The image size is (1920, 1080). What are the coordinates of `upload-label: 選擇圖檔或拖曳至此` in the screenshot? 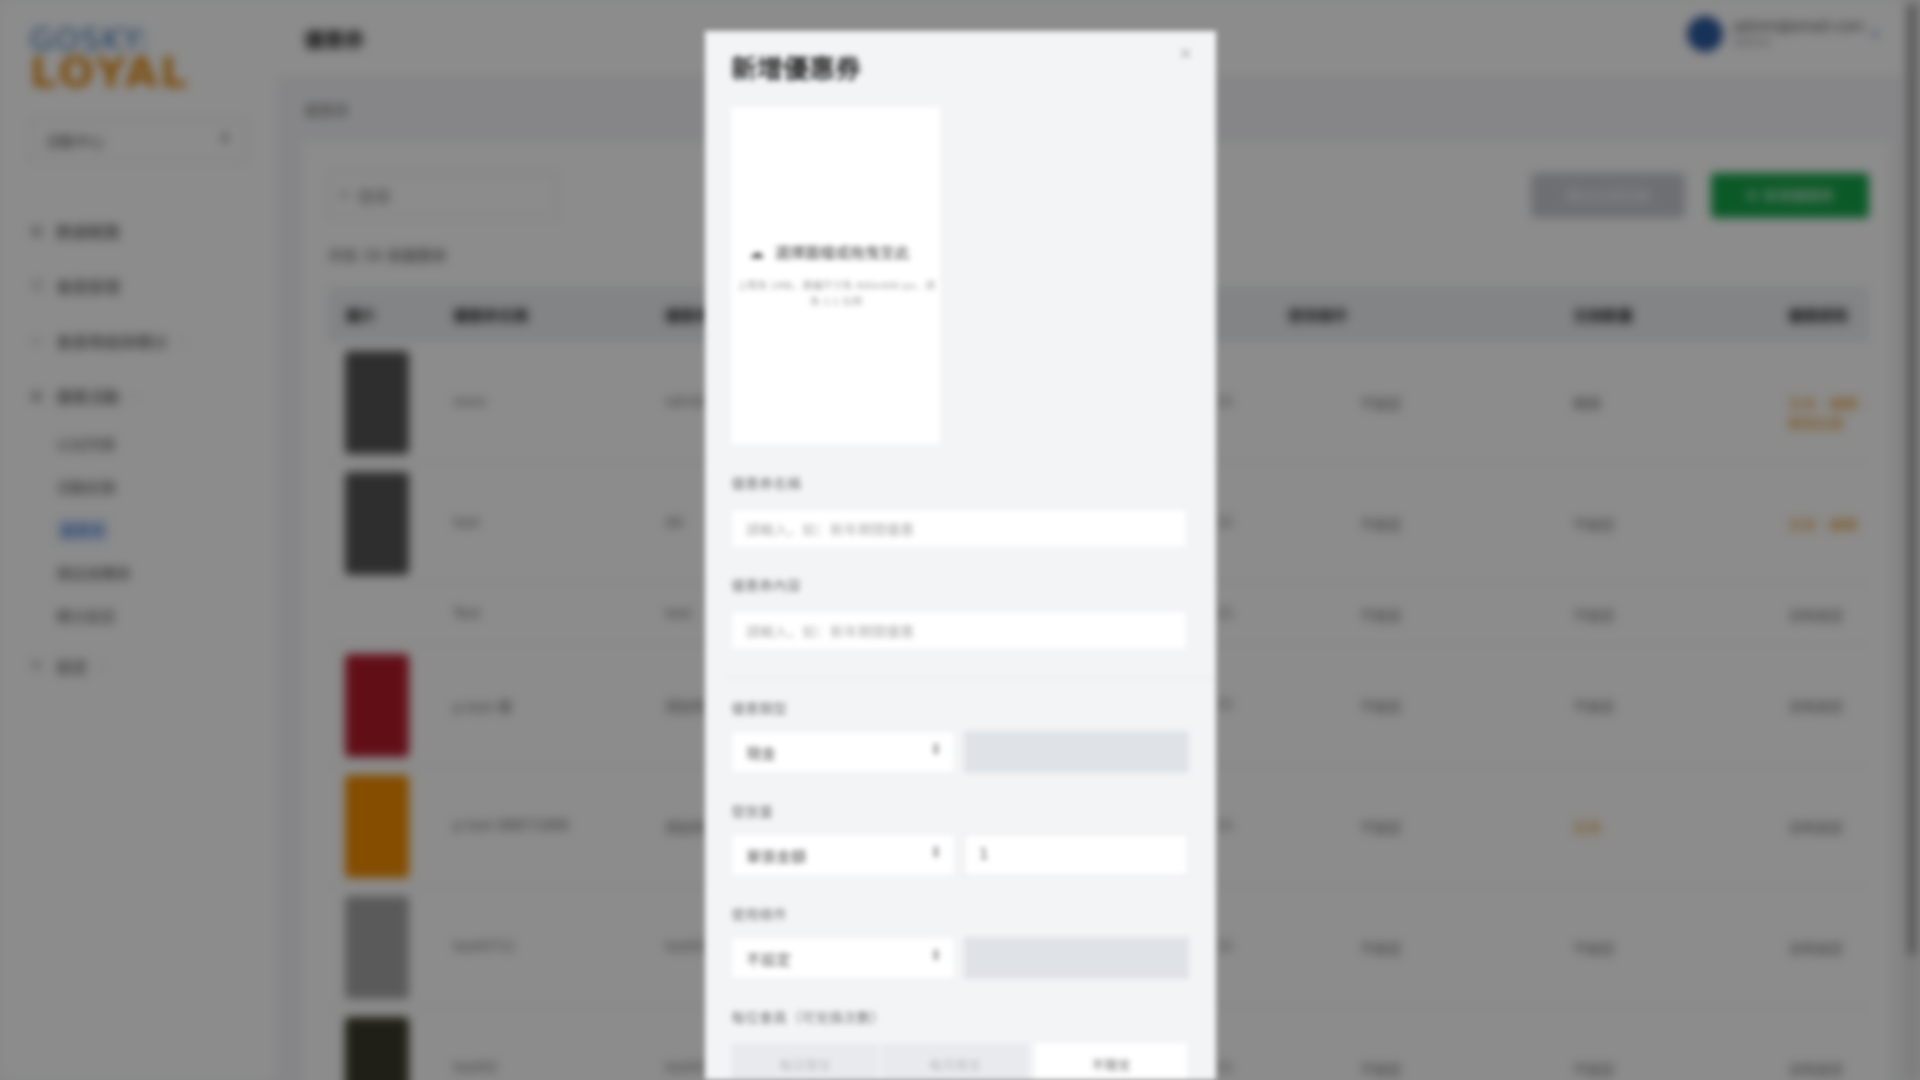 It's located at (842, 253).